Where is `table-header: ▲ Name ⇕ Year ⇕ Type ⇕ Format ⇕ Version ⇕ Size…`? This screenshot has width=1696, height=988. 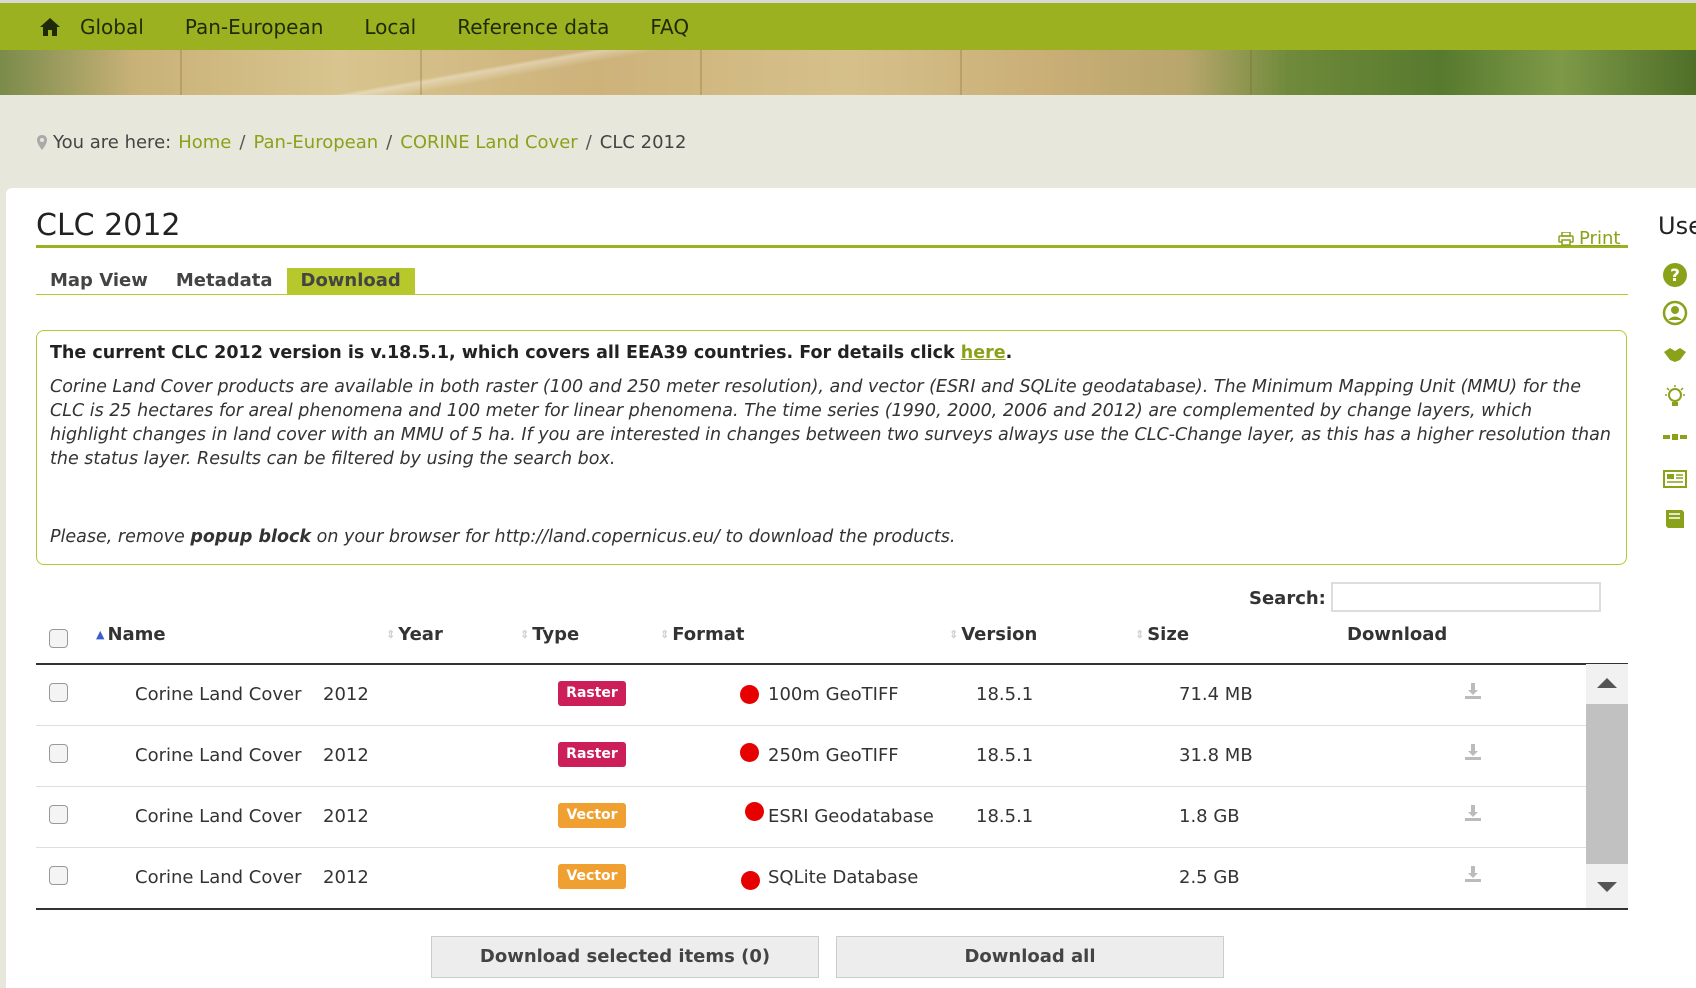
table-header: ▲ Name ⇕ Year ⇕ Type ⇕ Format ⇕ Version ⇕ Size… is located at coordinates (832, 639).